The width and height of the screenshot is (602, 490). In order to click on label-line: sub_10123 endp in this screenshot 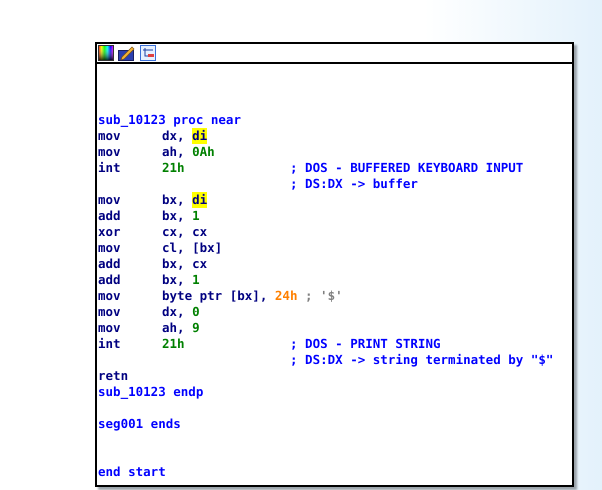, I will do `click(151, 392)`.